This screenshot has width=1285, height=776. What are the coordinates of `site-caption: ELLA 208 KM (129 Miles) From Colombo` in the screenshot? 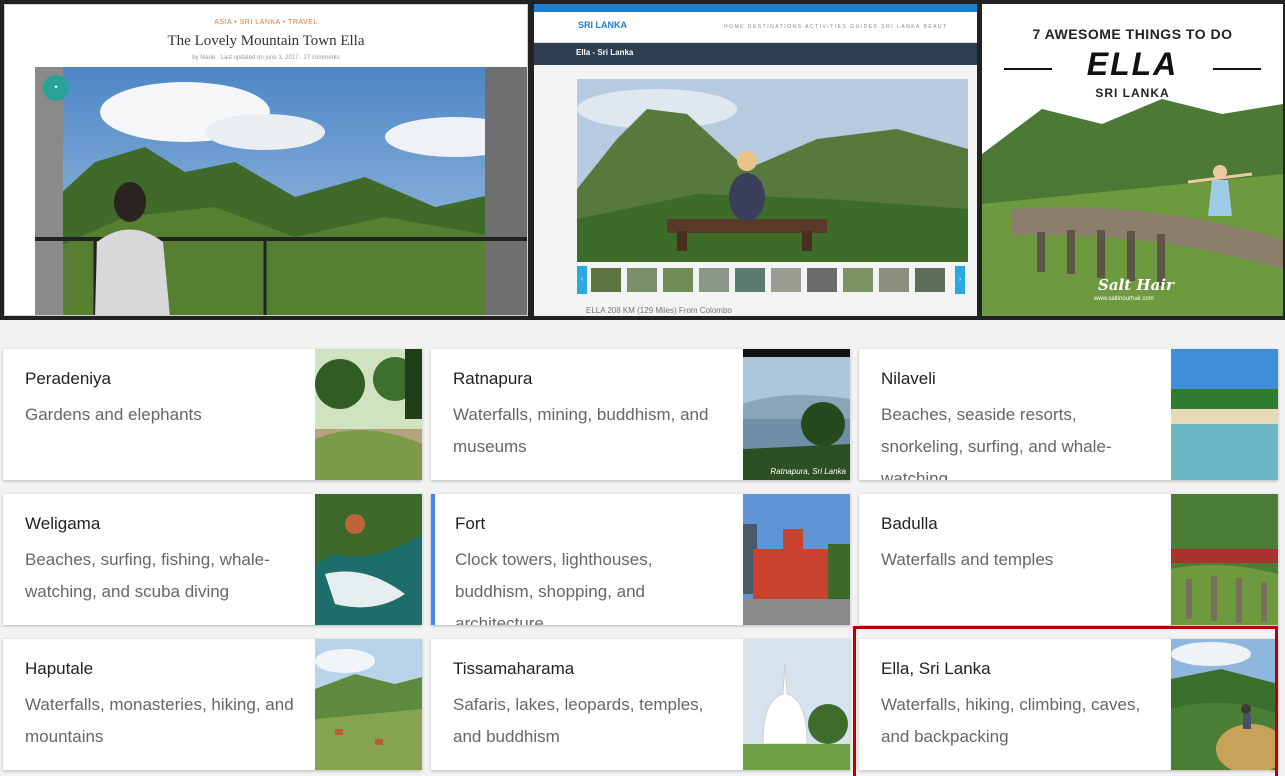 It's located at (659, 310).